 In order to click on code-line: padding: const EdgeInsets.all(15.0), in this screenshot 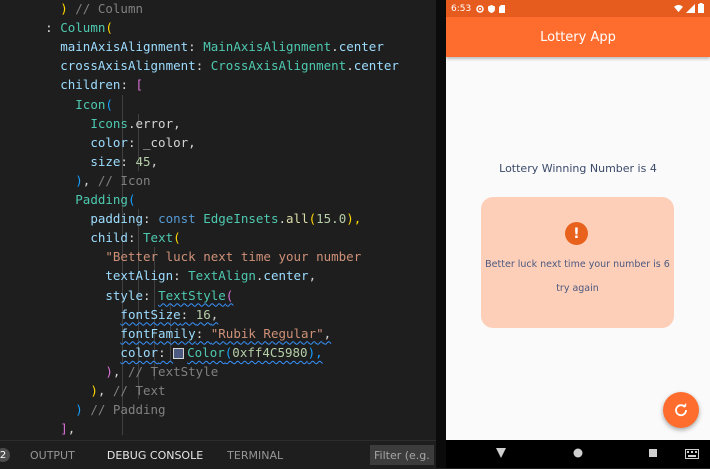, I will do `click(180, 218)`.